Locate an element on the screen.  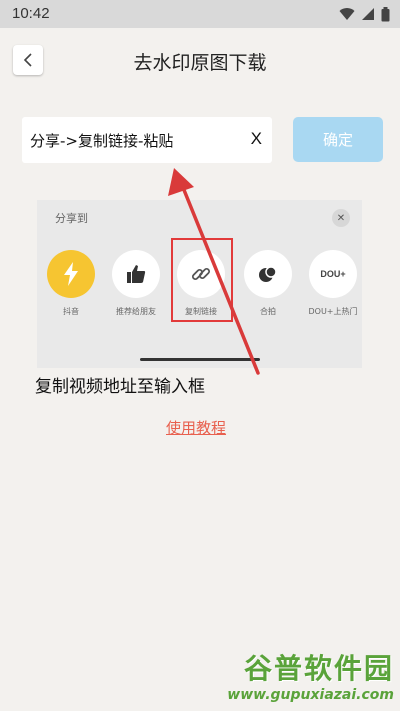
wifi-icon is located at coordinates (347, 14).